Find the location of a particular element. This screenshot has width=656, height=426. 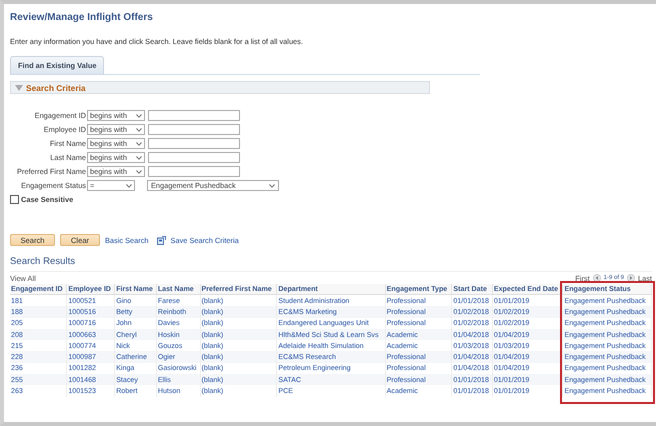

next-icon is located at coordinates (631, 278).